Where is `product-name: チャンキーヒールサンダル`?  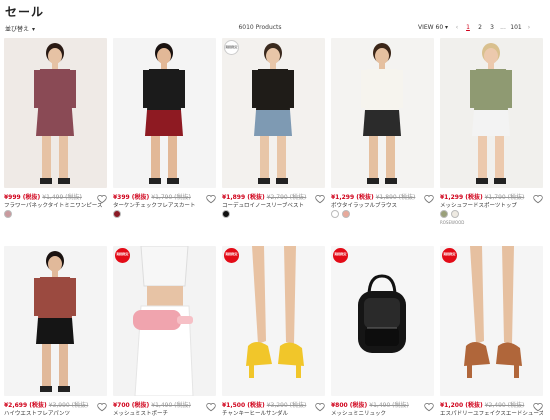 product-name: チャンキーヒールサンダル is located at coordinates (273, 413).